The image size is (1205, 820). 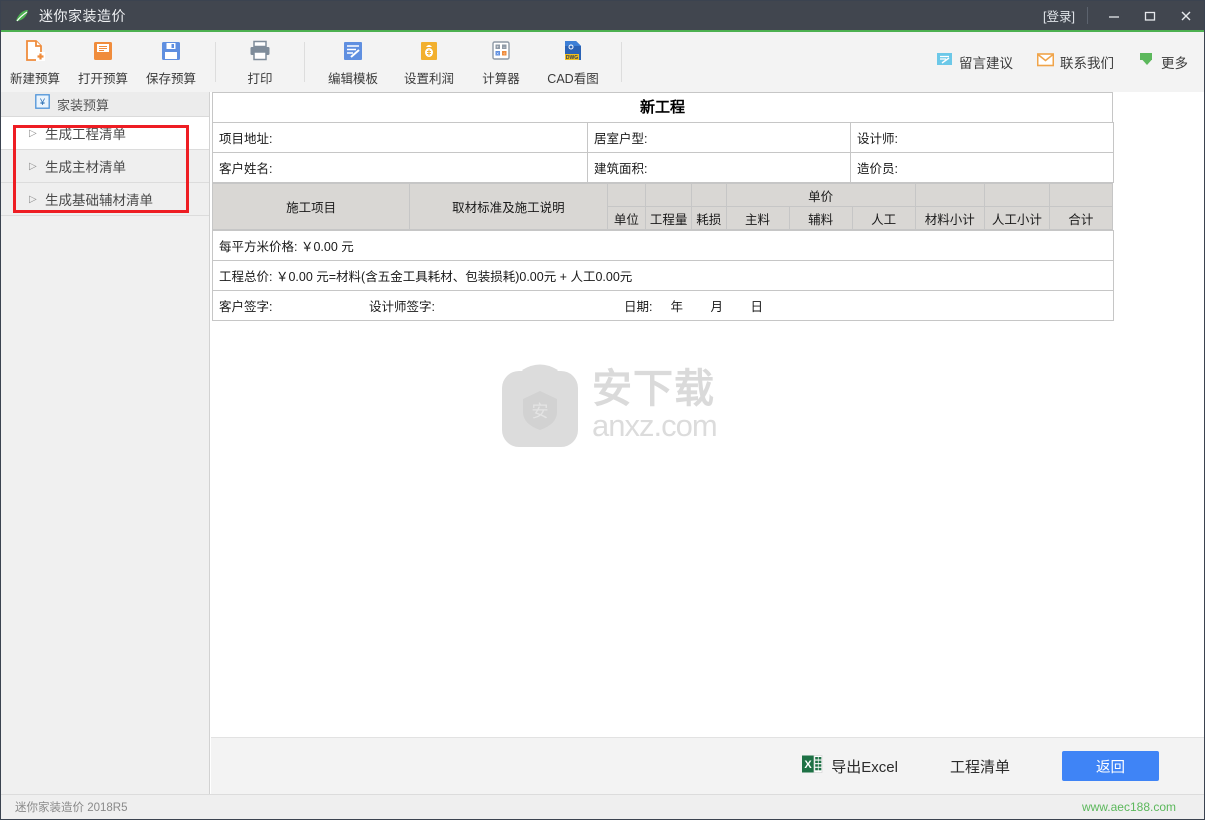 I want to click on label-date: 日期:, so click(x=638, y=307).